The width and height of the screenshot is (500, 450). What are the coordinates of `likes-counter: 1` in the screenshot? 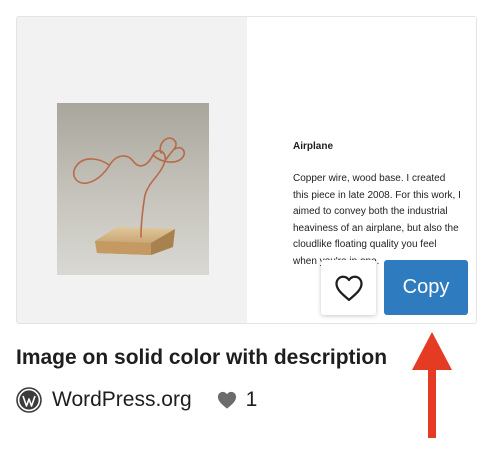 It's located at (237, 400).